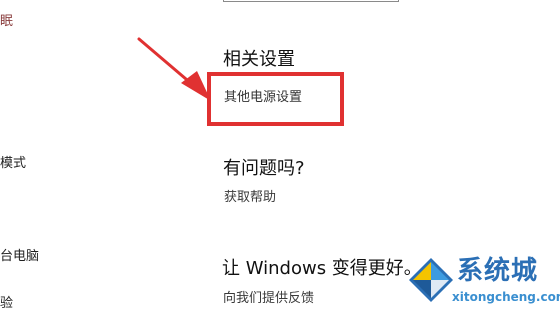 Image resolution: width=560 pixels, height=313 pixels. Describe the element at coordinates (322, 268) in the screenshot. I see `make-windows-better-title: 让 Windows 变得更好。` at that location.